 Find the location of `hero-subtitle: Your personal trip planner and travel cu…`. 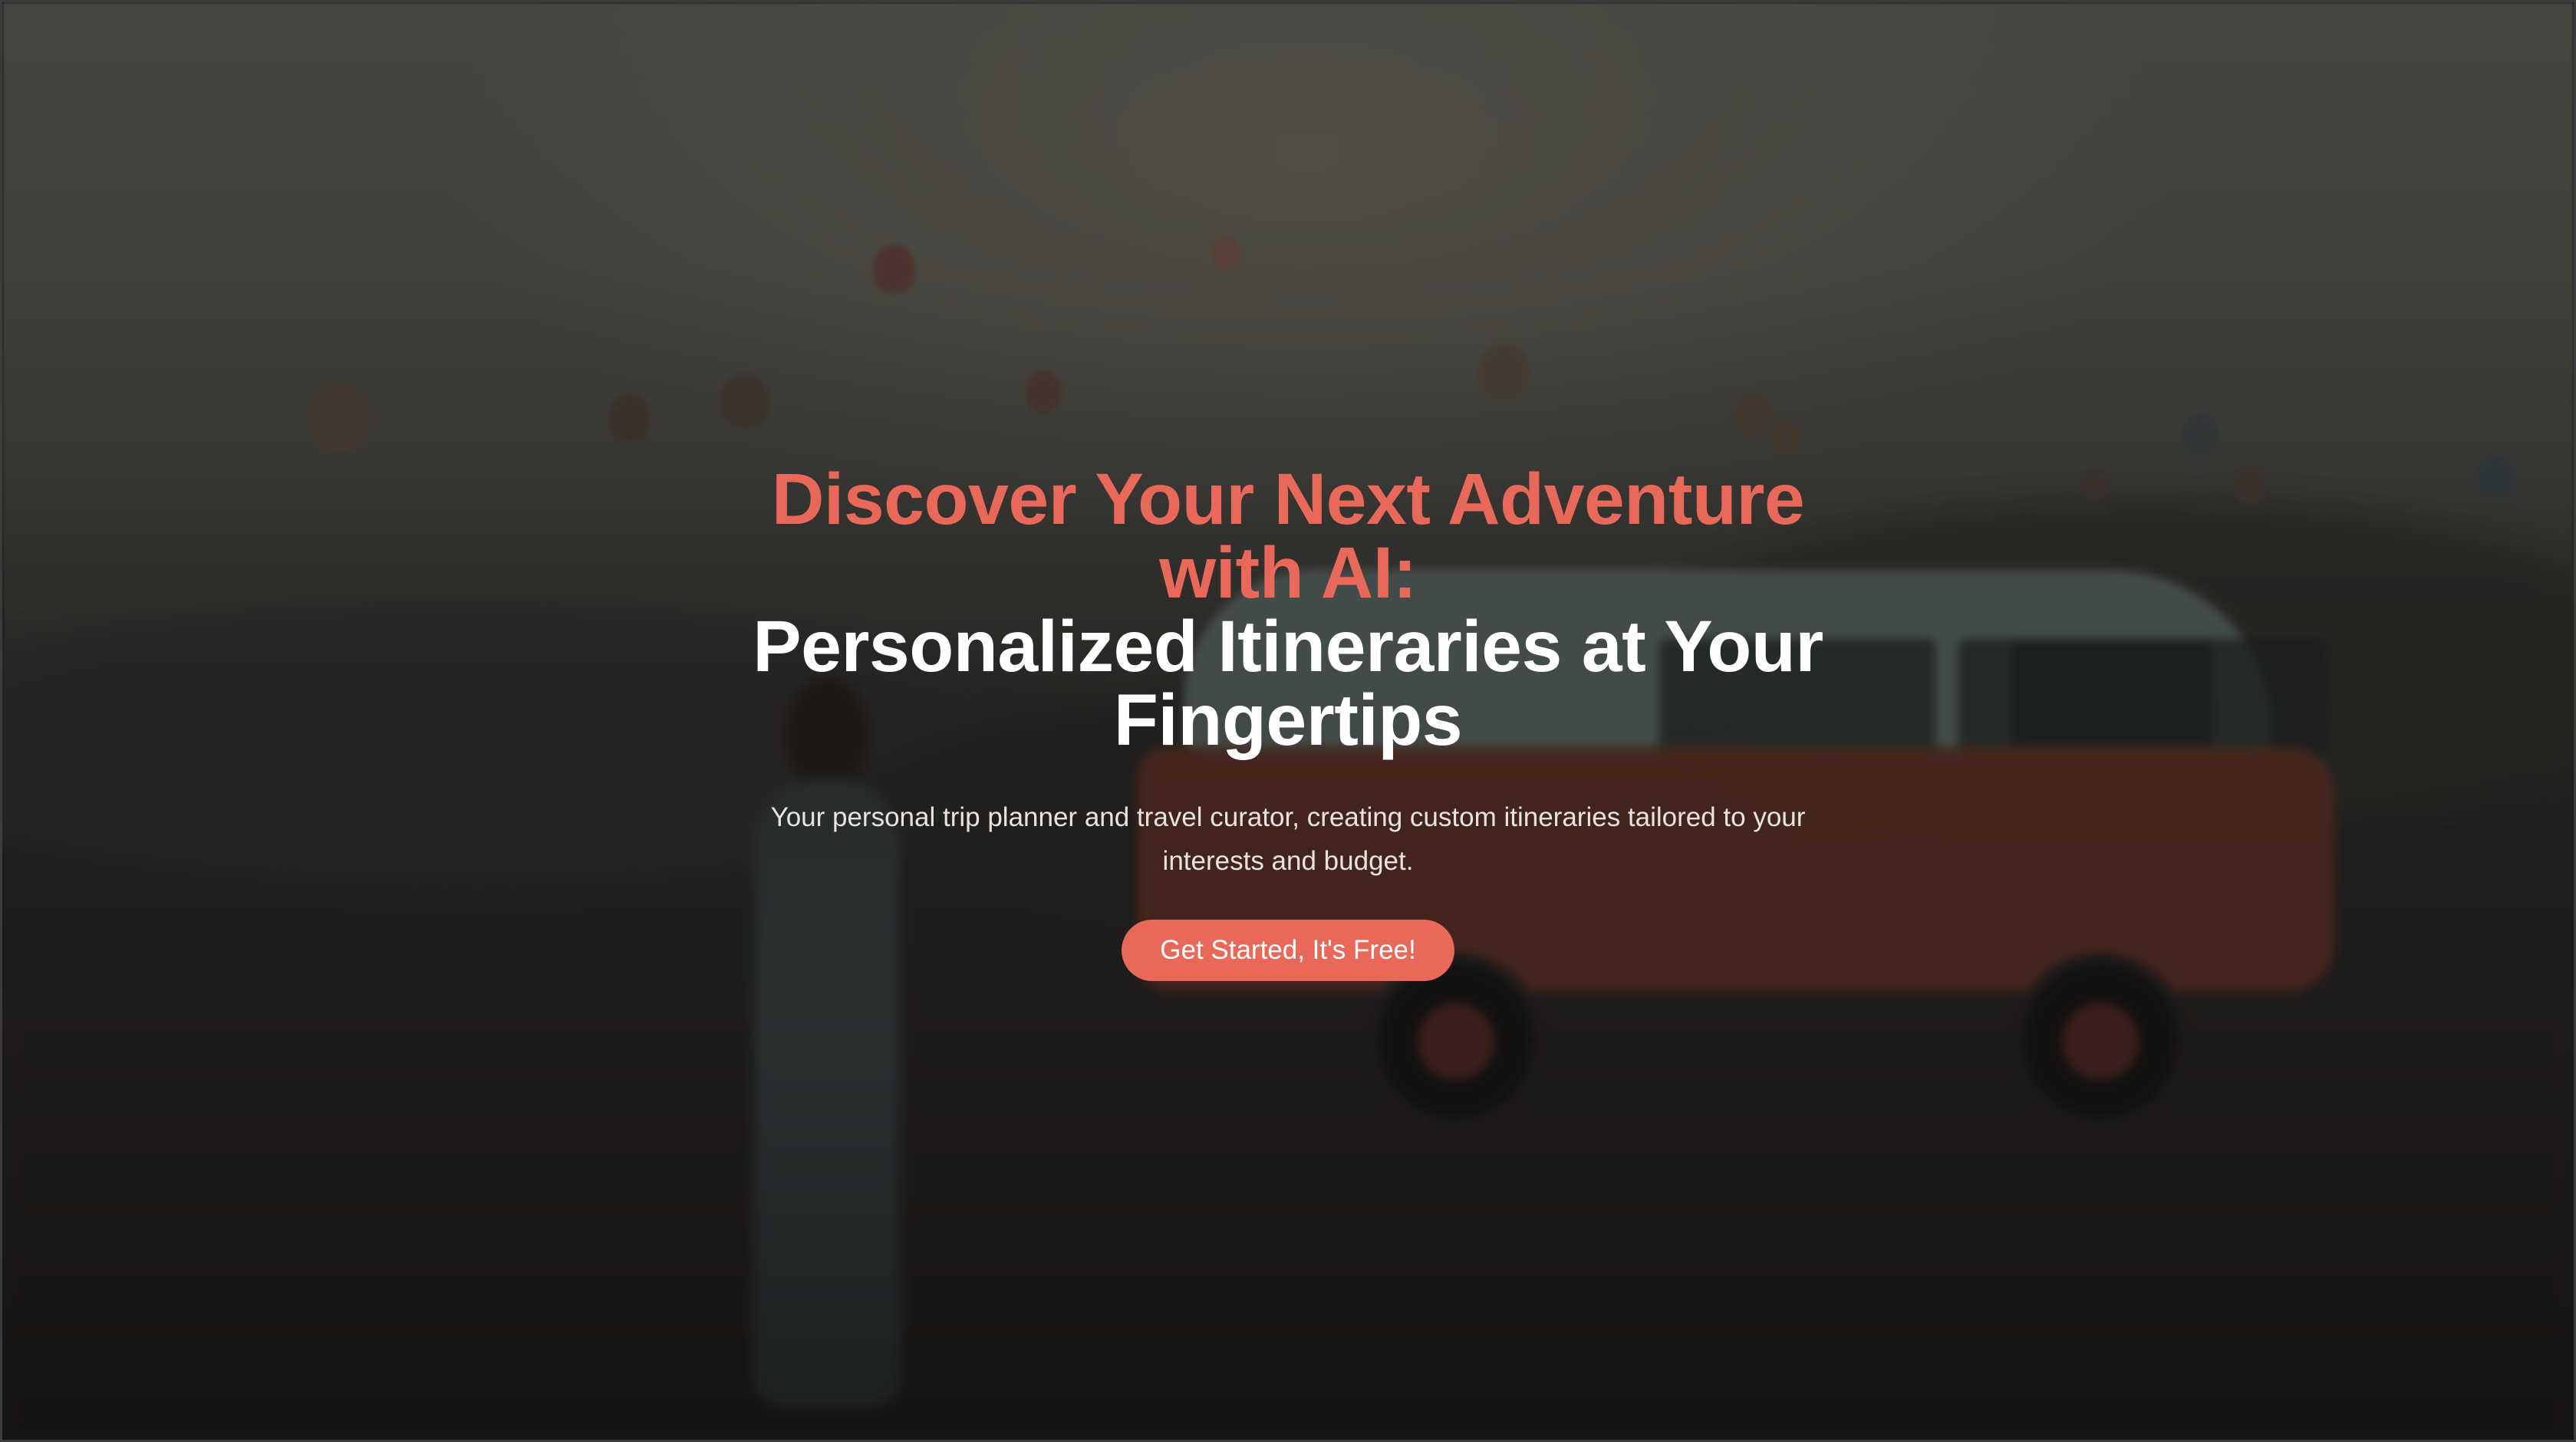

hero-subtitle: Your personal trip planner and travel cu… is located at coordinates (1288, 839).